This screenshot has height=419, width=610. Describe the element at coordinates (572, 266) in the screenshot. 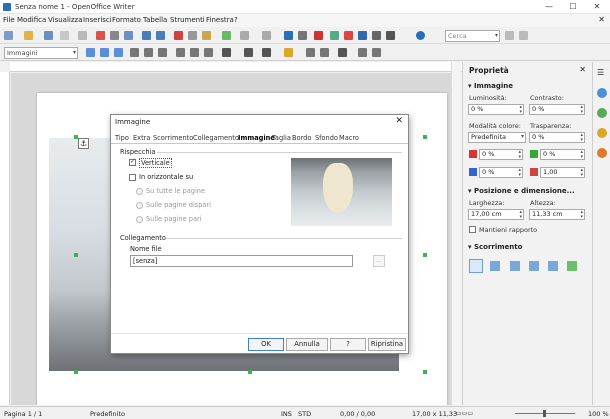

I see `wrap-through-icon` at that location.